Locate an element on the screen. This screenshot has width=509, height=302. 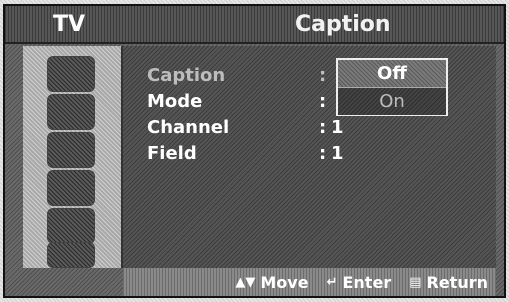
menu-label-channel: Channel is located at coordinates (188, 127).